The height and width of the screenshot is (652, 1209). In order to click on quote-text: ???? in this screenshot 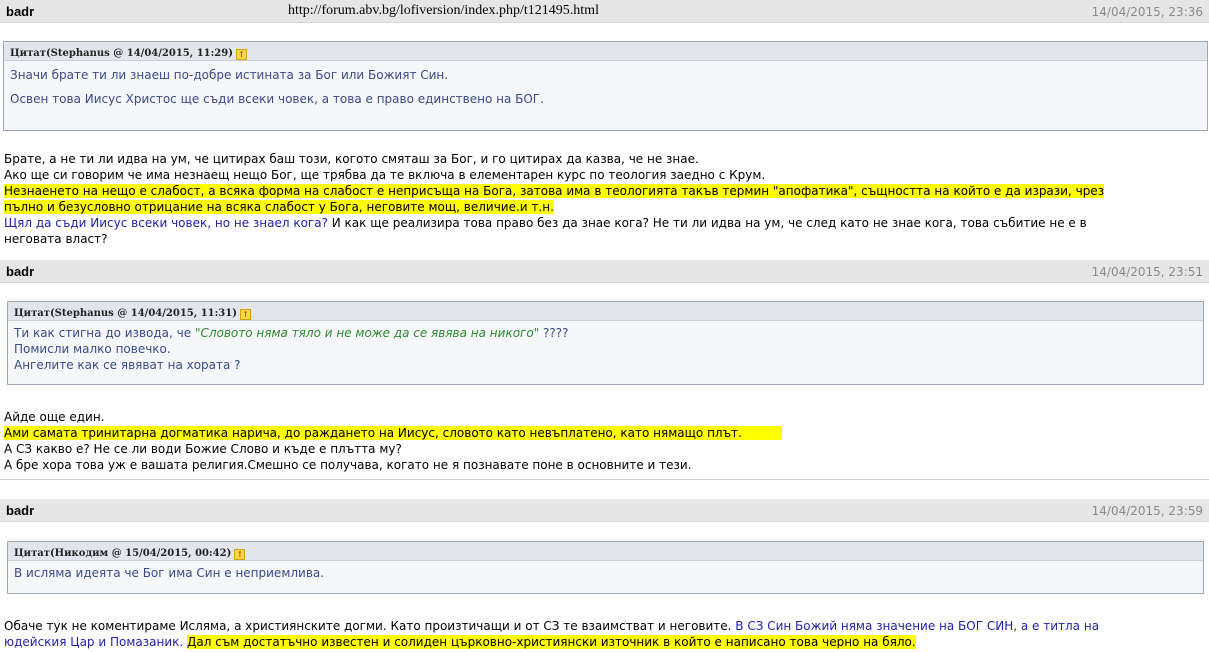, I will do `click(554, 333)`.